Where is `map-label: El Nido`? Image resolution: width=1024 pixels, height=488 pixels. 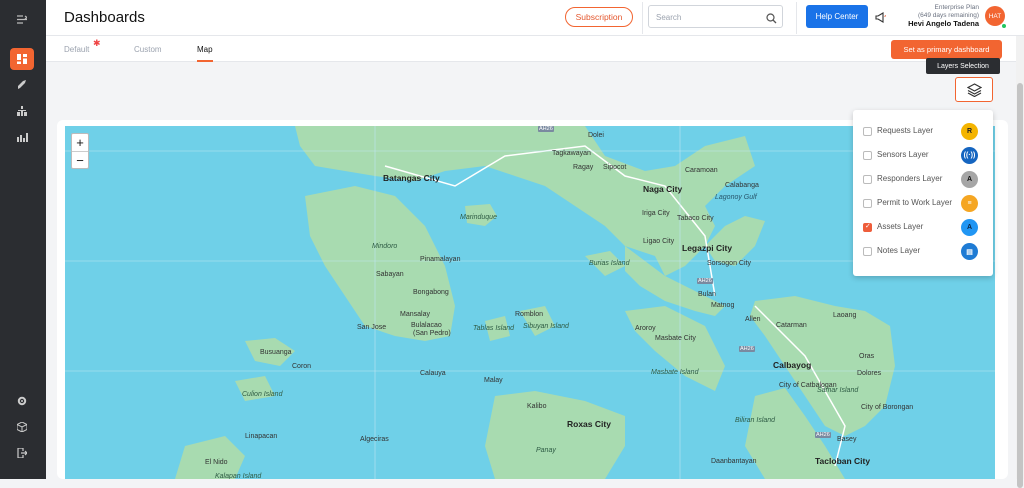 map-label: El Nido is located at coordinates (216, 462).